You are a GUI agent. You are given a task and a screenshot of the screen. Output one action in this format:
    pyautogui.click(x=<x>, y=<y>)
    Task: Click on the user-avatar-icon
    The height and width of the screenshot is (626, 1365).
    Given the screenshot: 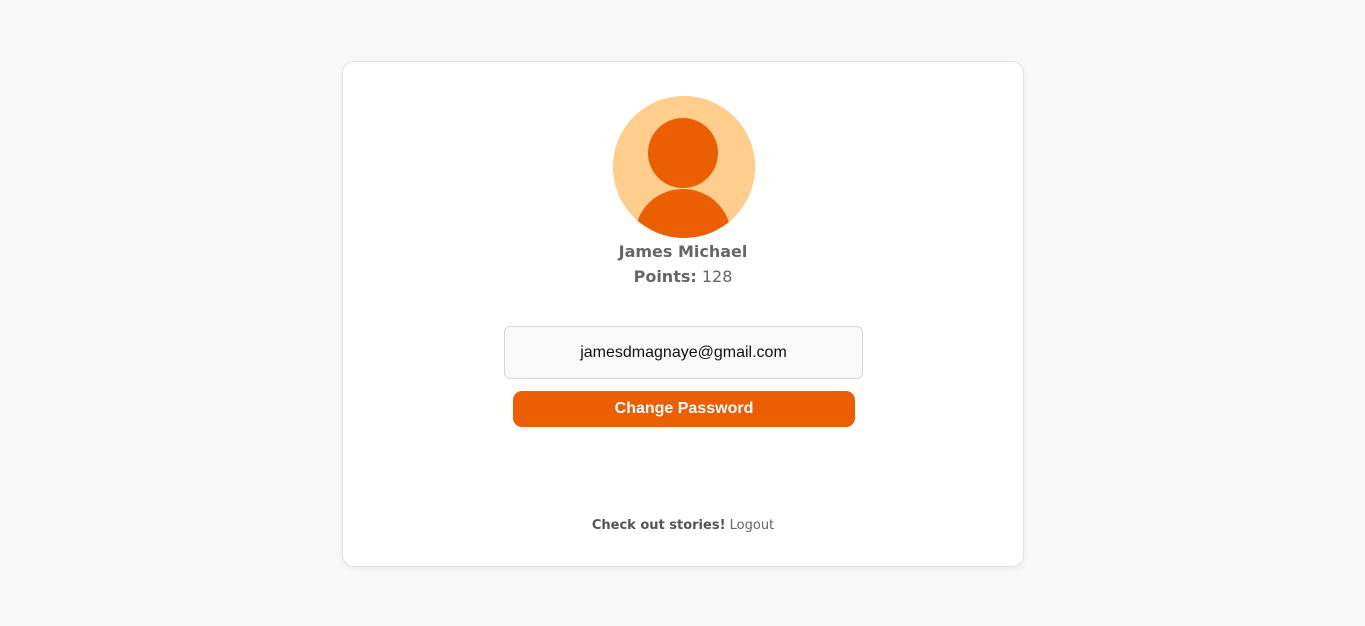 What is the action you would take?
    pyautogui.click(x=684, y=167)
    